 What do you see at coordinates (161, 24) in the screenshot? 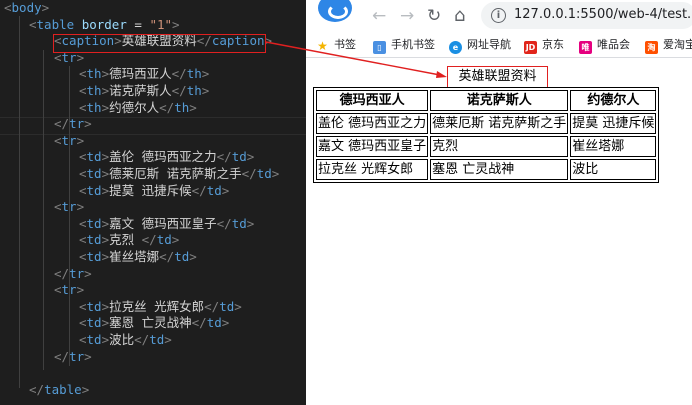
I see `code-token: "1"` at bounding box center [161, 24].